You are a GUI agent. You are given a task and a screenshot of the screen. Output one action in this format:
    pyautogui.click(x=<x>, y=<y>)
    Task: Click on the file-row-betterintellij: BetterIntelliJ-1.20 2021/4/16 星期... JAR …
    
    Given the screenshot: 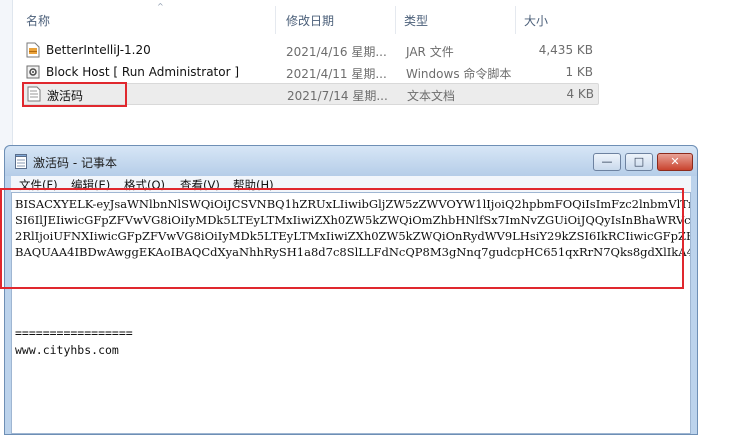 What is the action you would take?
    pyautogui.click(x=309, y=50)
    